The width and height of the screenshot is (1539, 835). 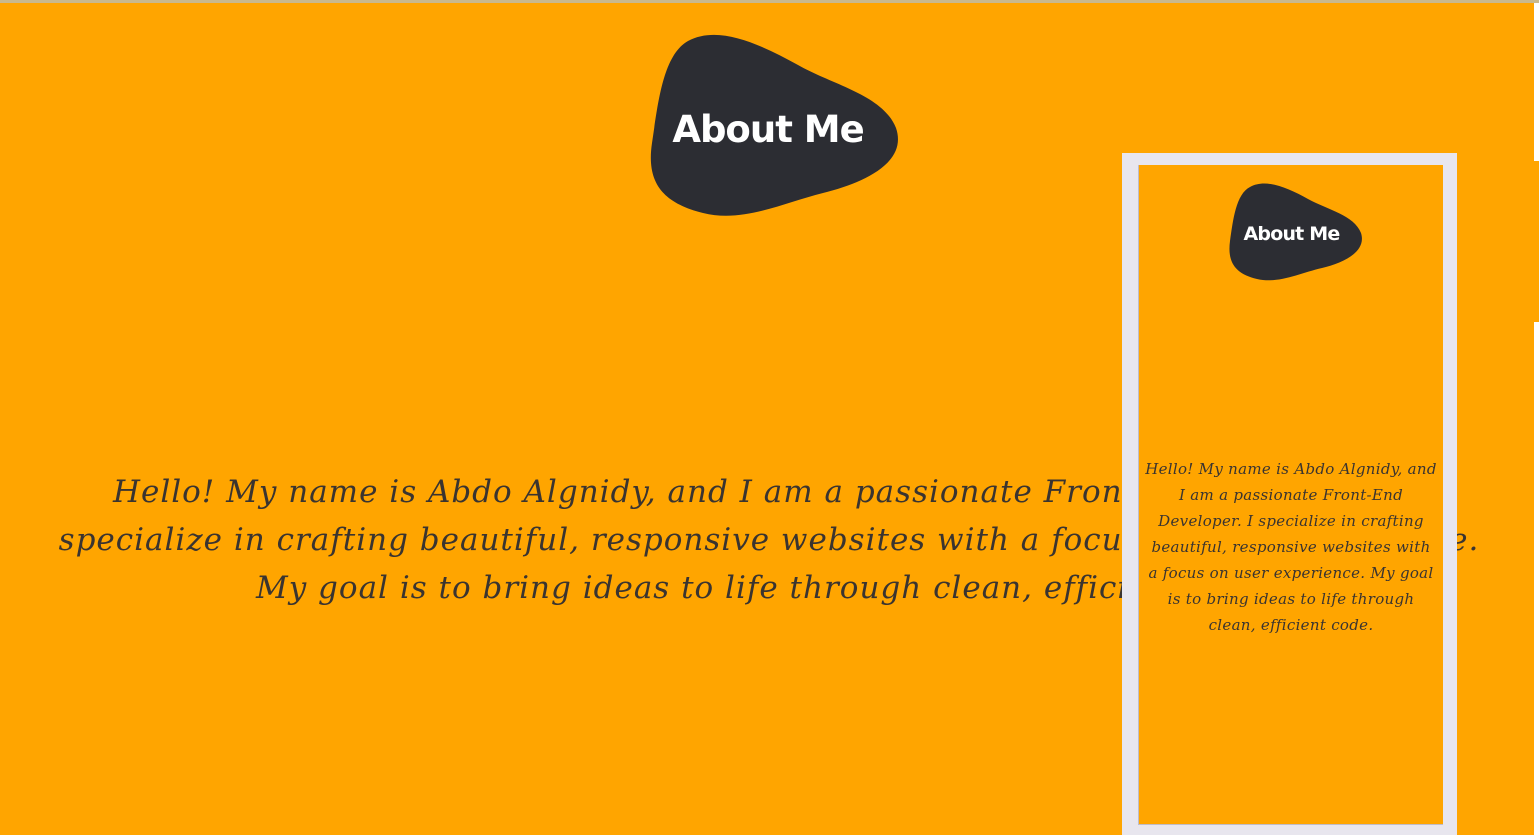 I want to click on right-edge-strip-lower, so click(x=1536, y=578).